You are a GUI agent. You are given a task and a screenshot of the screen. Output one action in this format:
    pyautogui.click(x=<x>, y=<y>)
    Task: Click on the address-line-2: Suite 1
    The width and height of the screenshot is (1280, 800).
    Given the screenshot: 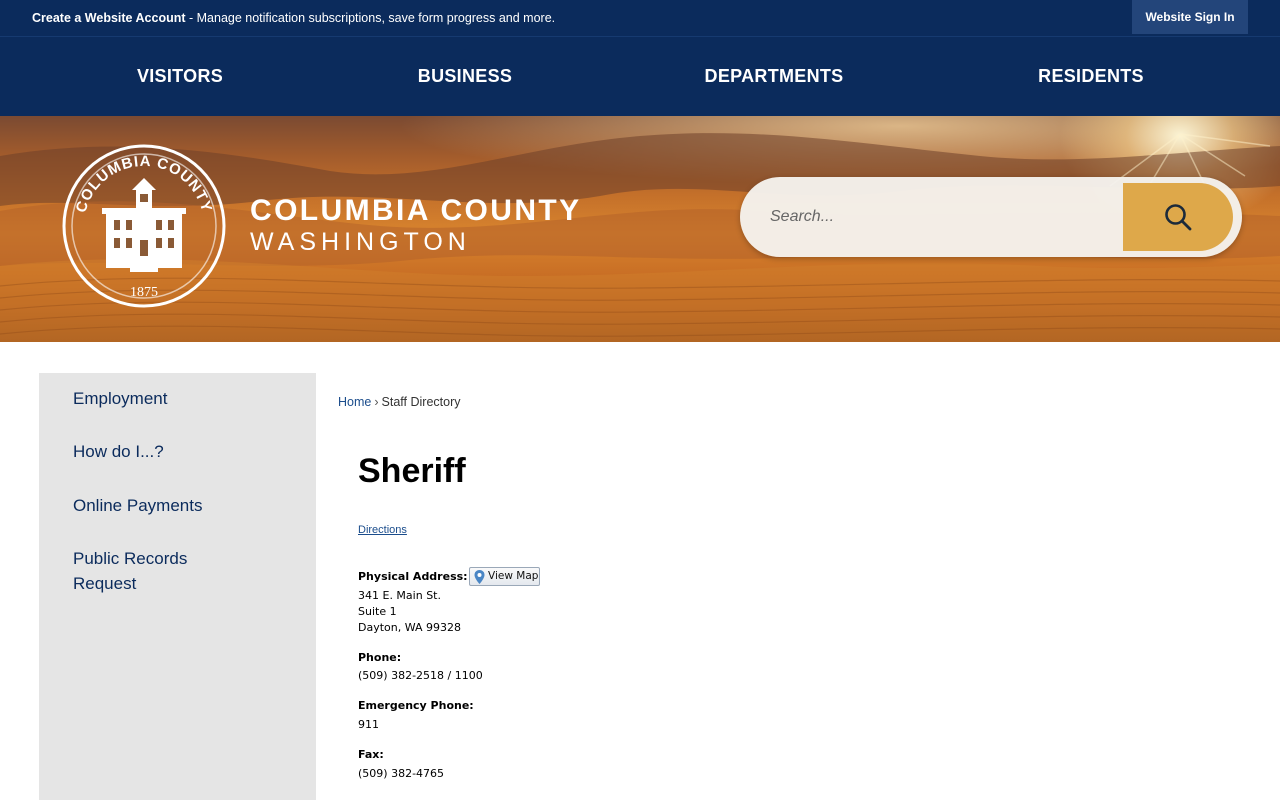 What is the action you would take?
    pyautogui.click(x=377, y=611)
    